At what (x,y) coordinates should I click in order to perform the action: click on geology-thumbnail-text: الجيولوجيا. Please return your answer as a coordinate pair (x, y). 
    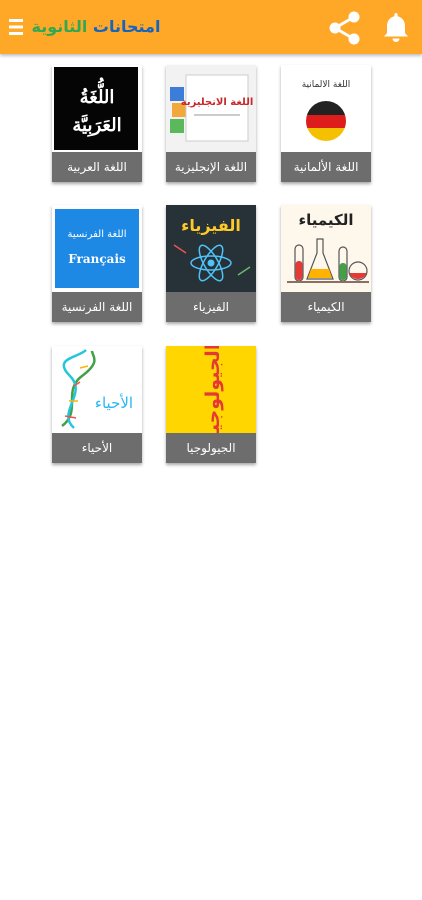
    Looking at the image, I should click on (213, 389).